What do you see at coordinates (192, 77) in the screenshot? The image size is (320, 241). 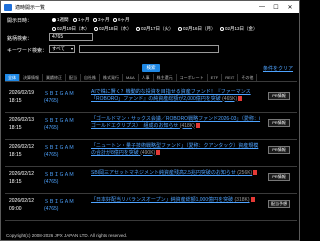 I see `tab-corporate: コーポレート` at bounding box center [192, 77].